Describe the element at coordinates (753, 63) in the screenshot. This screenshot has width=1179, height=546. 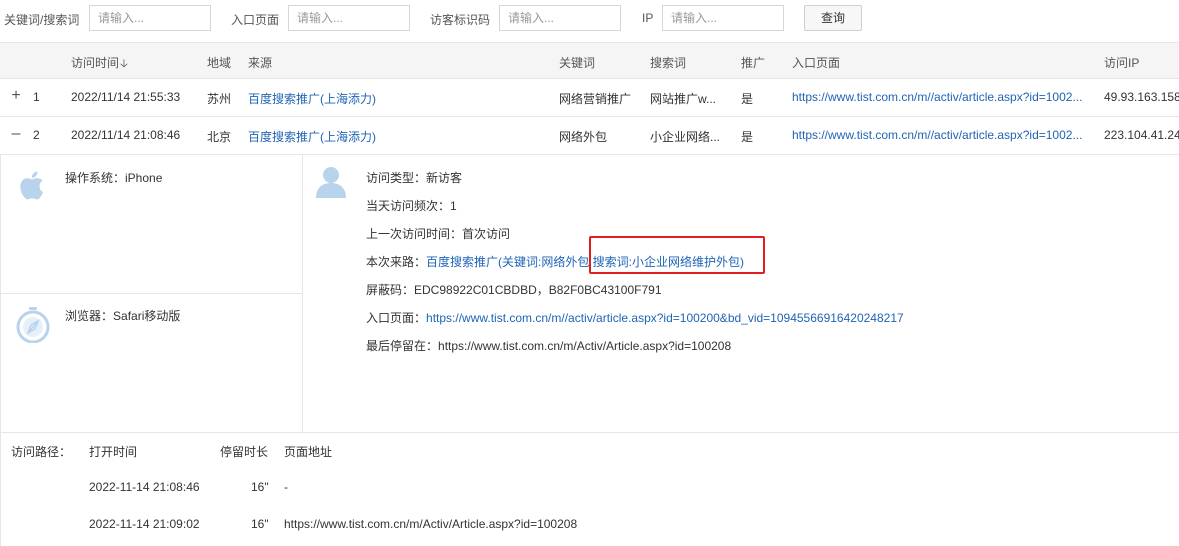
I see `header-promo: 推广` at that location.